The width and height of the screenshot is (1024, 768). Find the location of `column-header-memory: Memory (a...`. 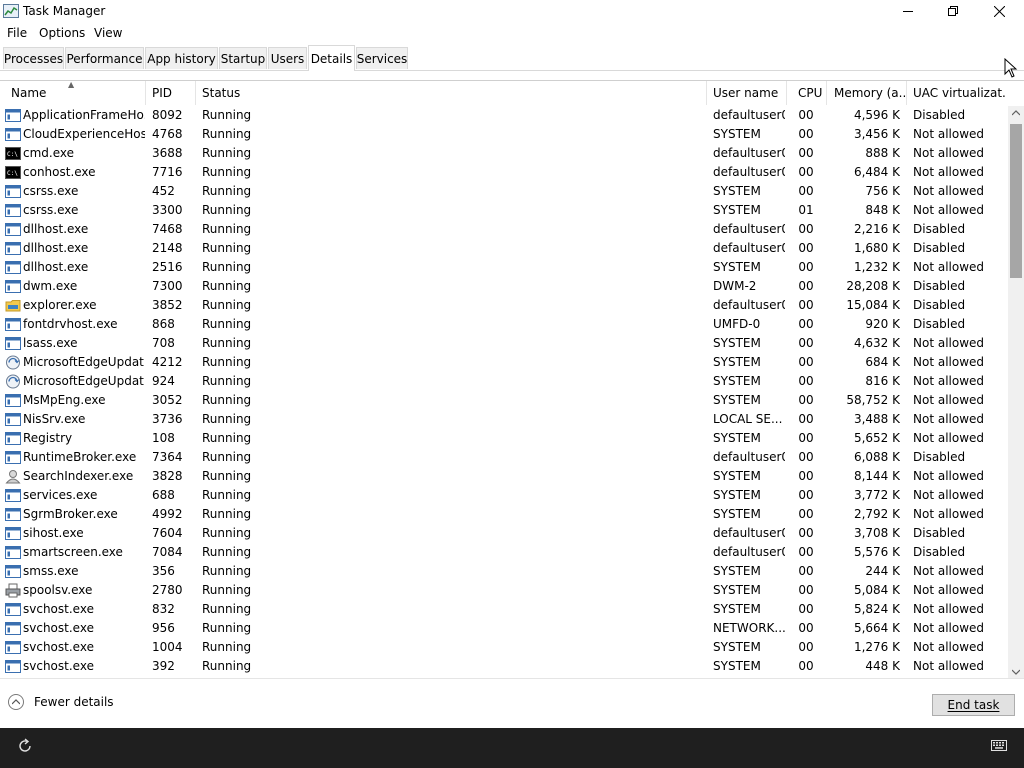

column-header-memory: Memory (a... is located at coordinates (868, 93).